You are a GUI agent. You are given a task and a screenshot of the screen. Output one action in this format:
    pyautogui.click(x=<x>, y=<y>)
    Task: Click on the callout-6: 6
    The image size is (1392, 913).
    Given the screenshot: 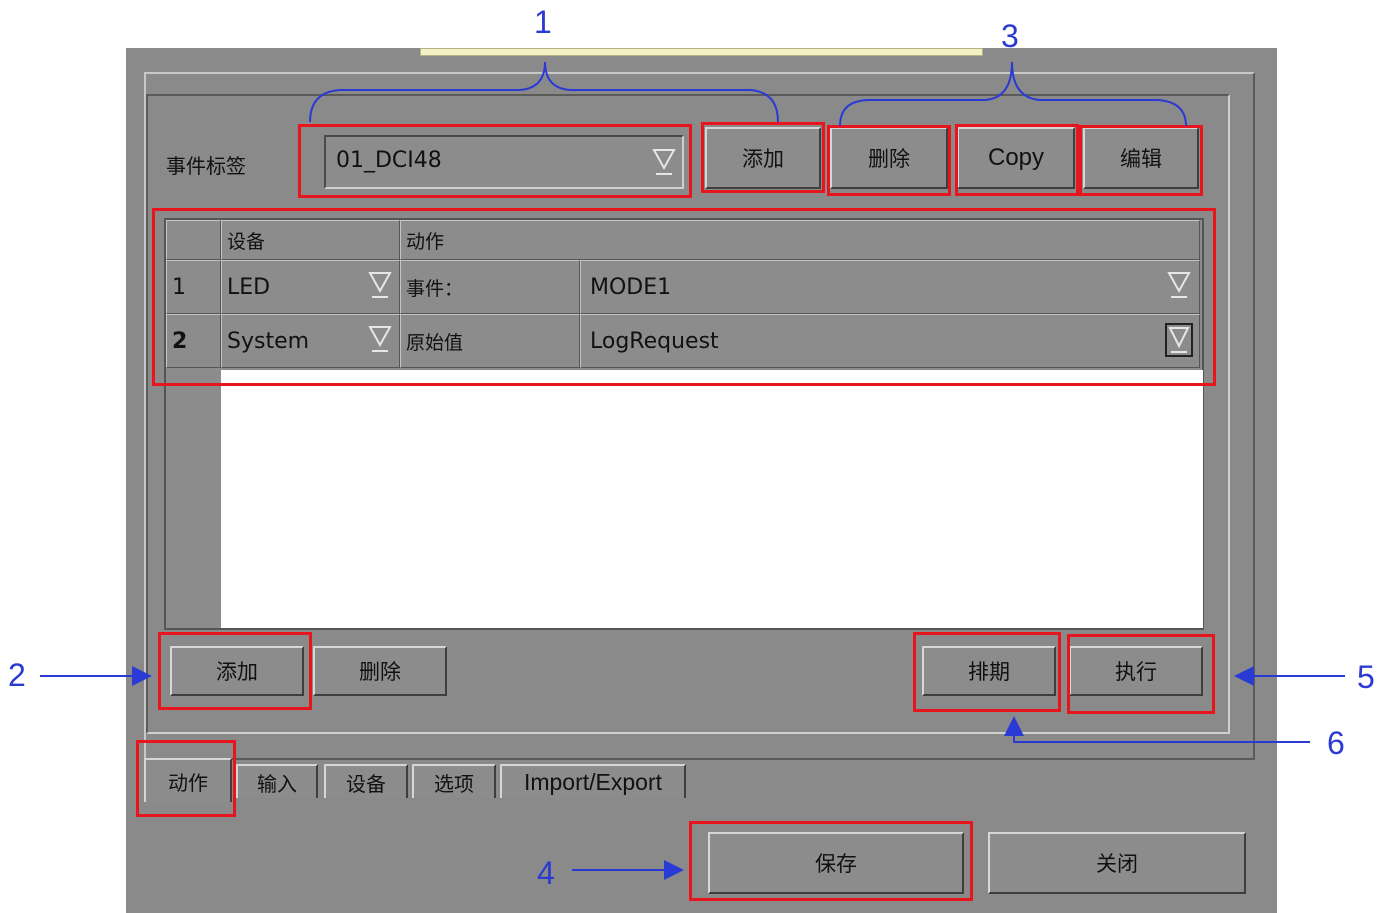 What is the action you would take?
    pyautogui.click(x=1336, y=743)
    